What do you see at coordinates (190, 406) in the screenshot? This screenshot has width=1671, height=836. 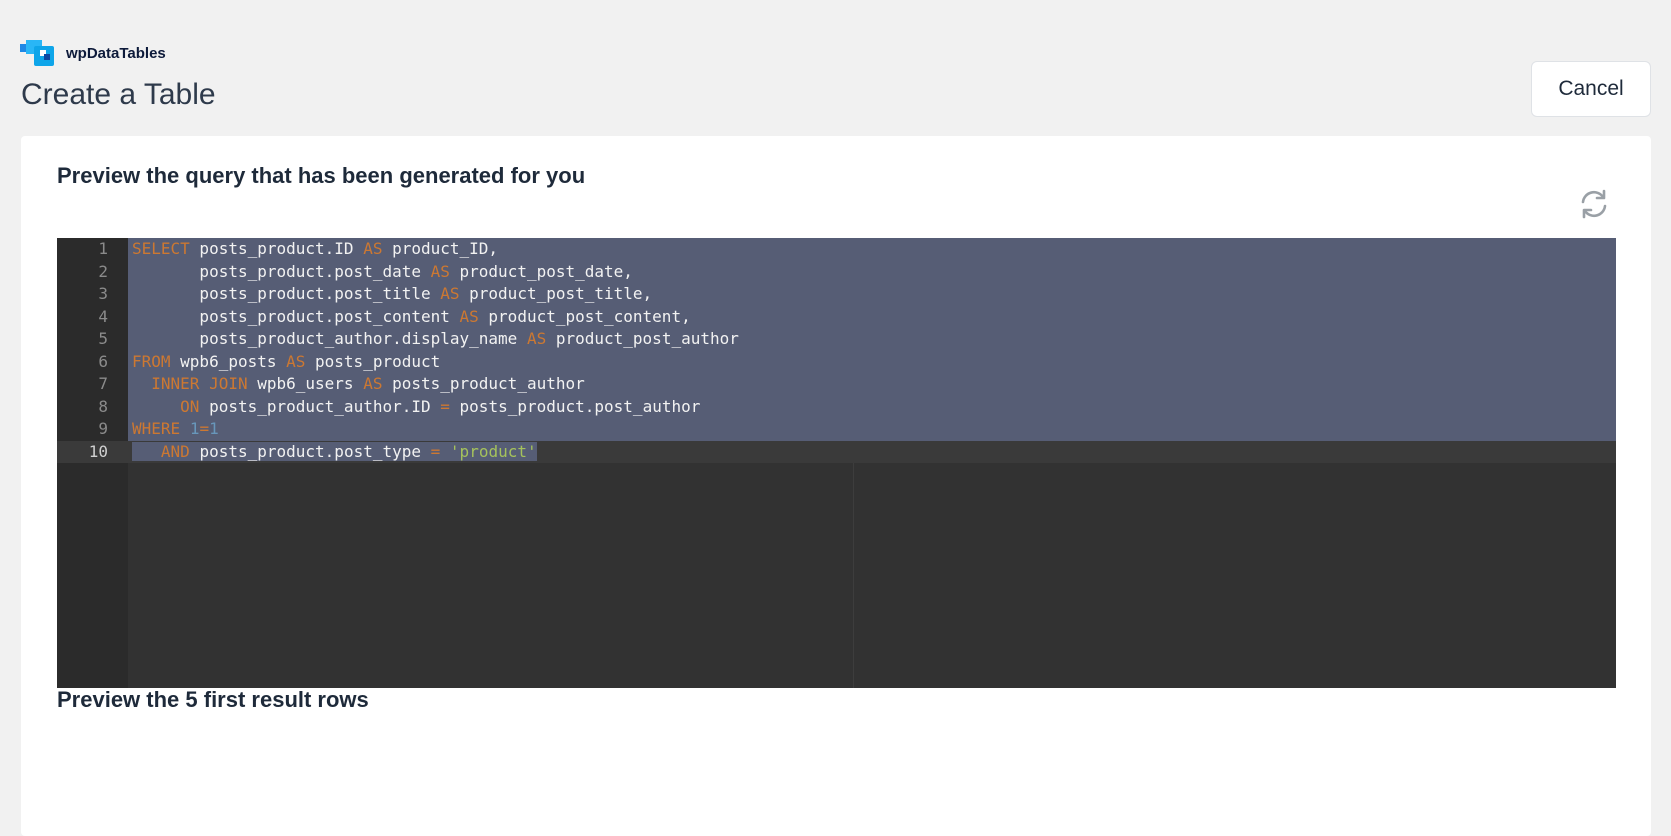 I see `code-token: ON` at bounding box center [190, 406].